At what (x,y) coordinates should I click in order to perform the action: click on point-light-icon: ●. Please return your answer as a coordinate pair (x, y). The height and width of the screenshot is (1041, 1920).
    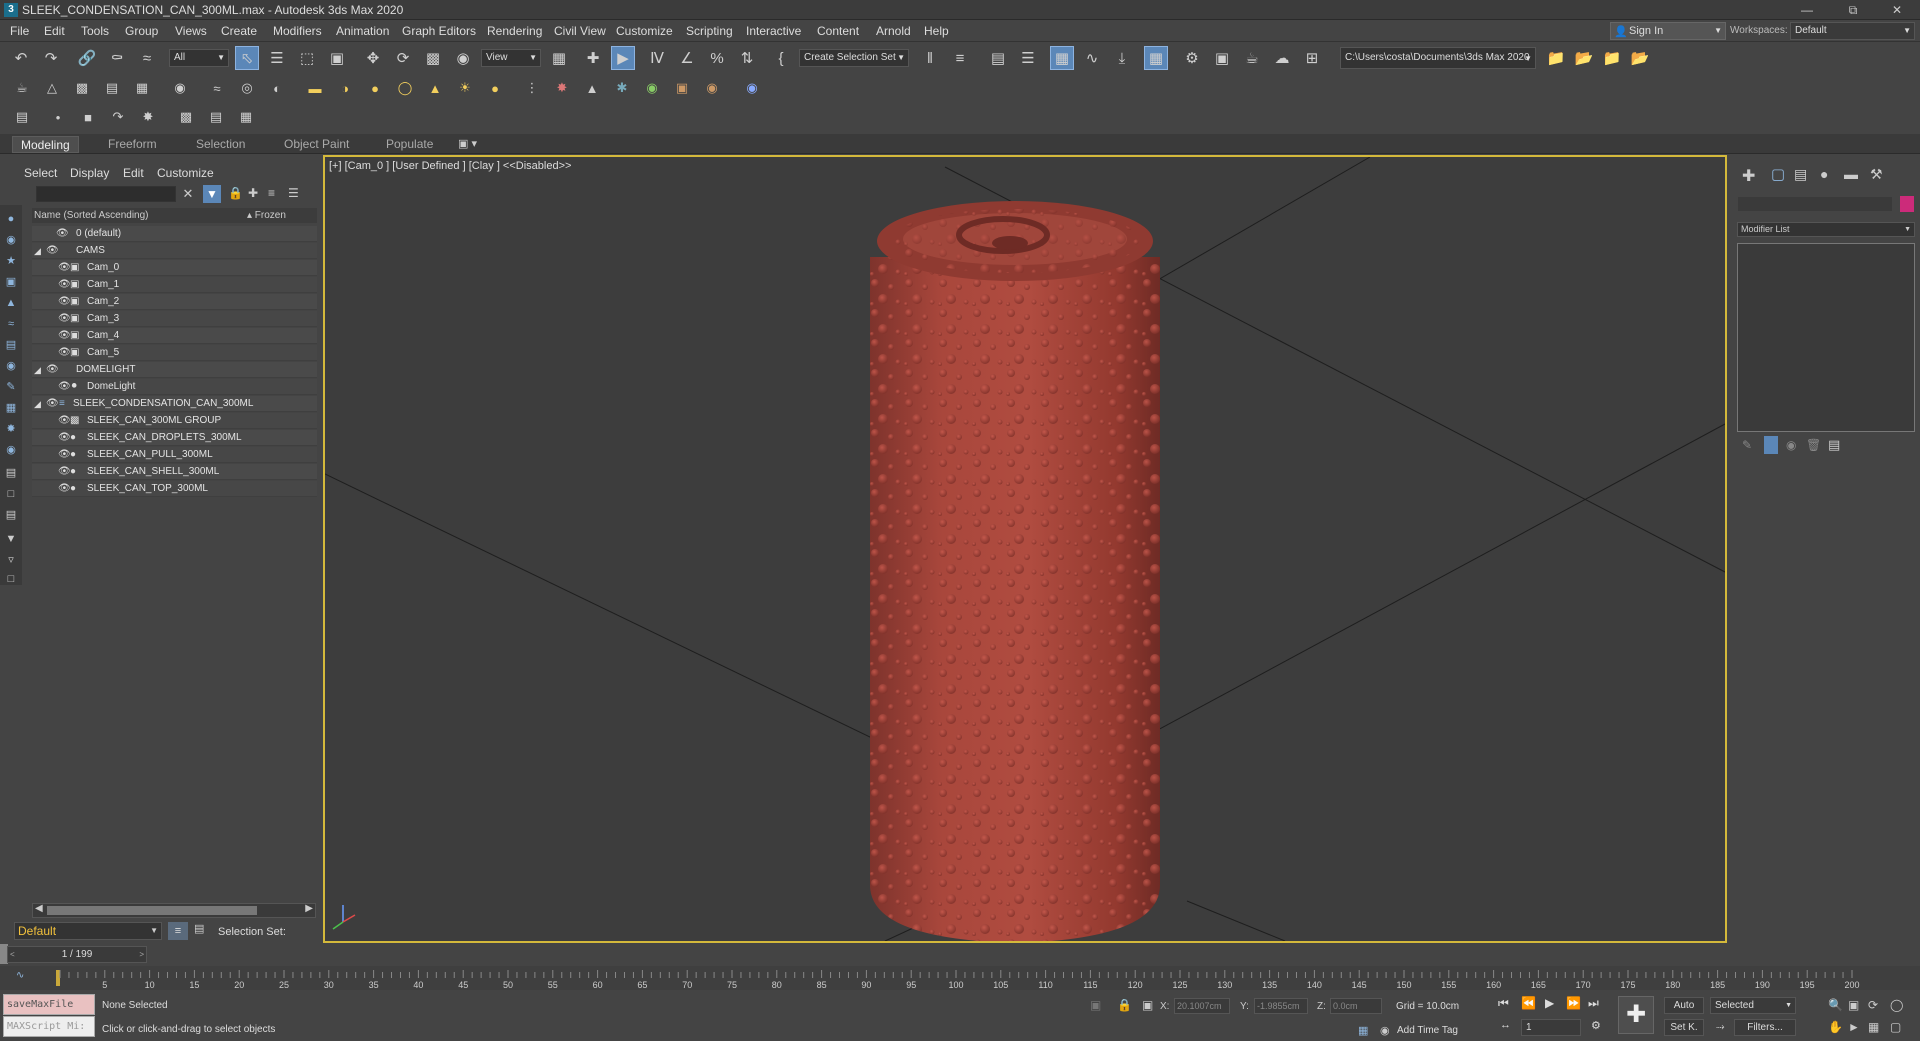
    Looking at the image, I should click on (375, 88).